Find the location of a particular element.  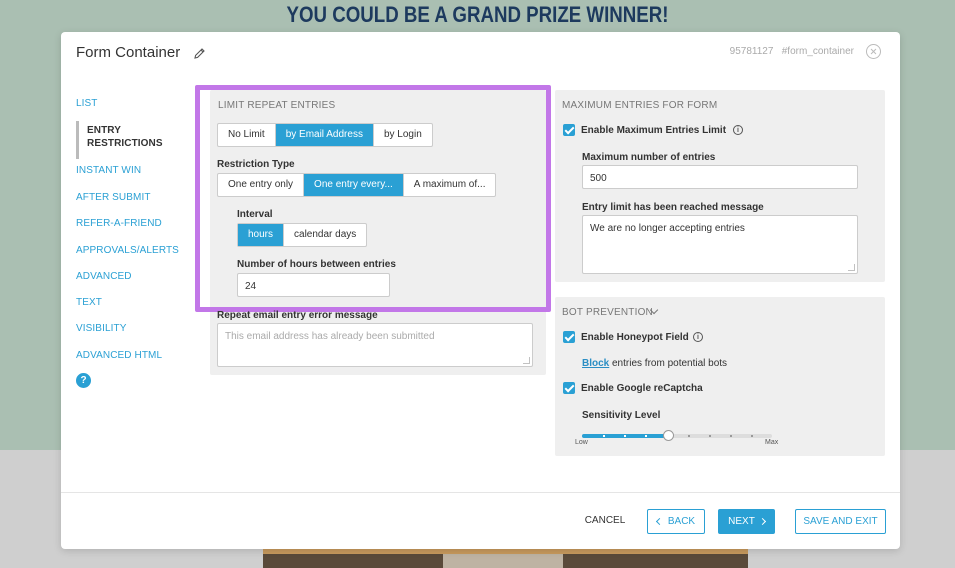

pencil-icon is located at coordinates (199, 53).